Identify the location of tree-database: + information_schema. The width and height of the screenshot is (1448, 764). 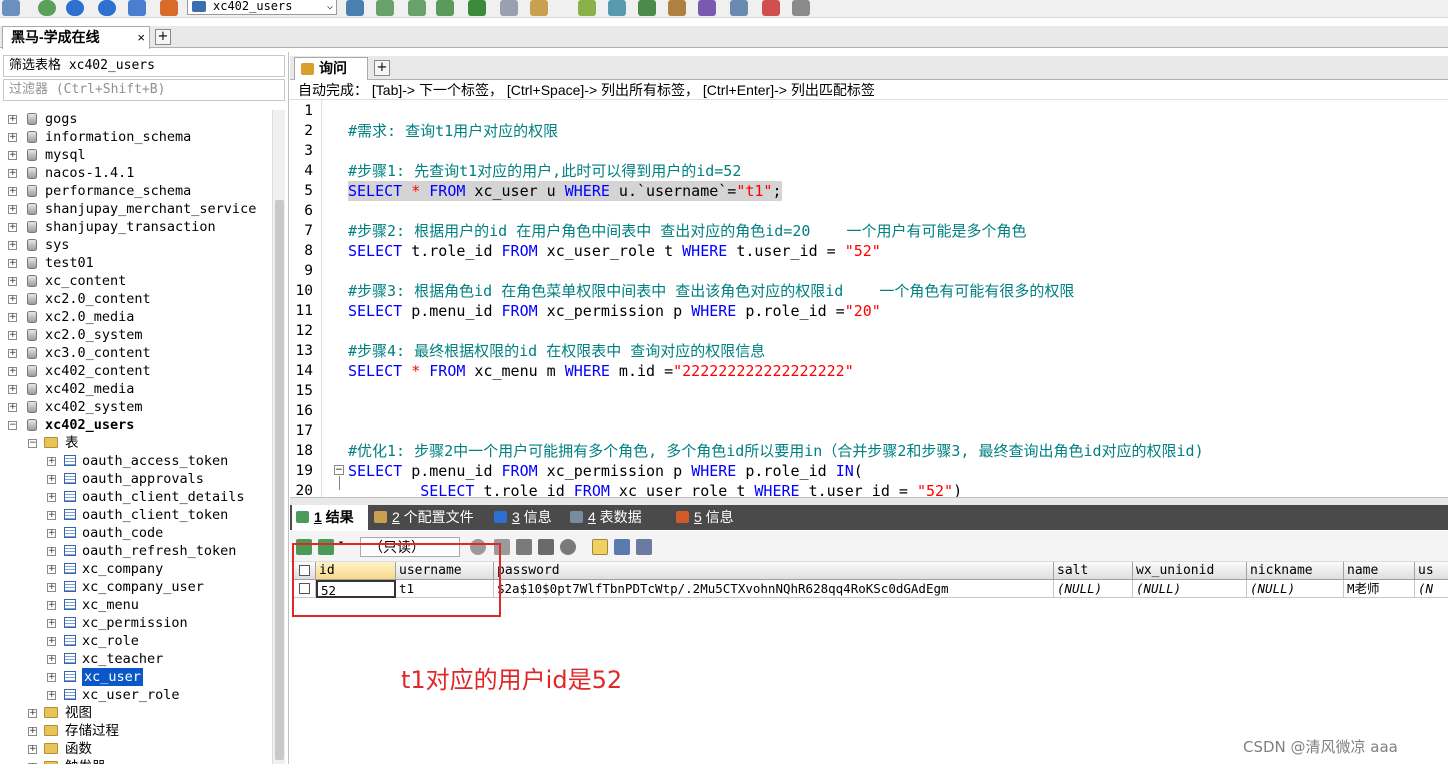
(136, 137).